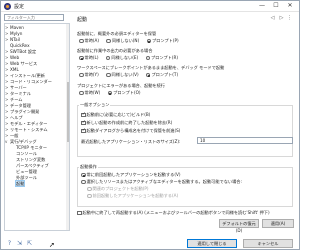  I want to click on wait-builds-label: 起動前に作業中の出力の必要がある場合, so click(115, 50).